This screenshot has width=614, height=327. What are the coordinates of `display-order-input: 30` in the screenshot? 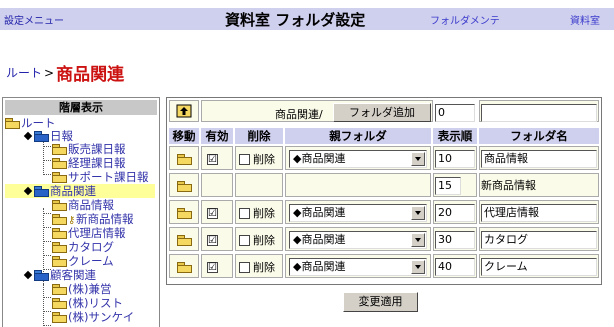 It's located at (455, 240).